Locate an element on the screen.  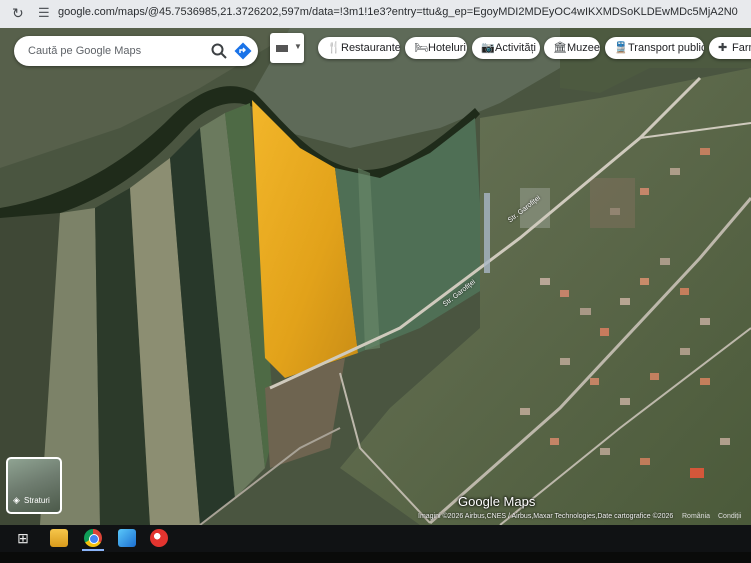
chip-activitati: 📷 Activități is located at coordinates (506, 48).